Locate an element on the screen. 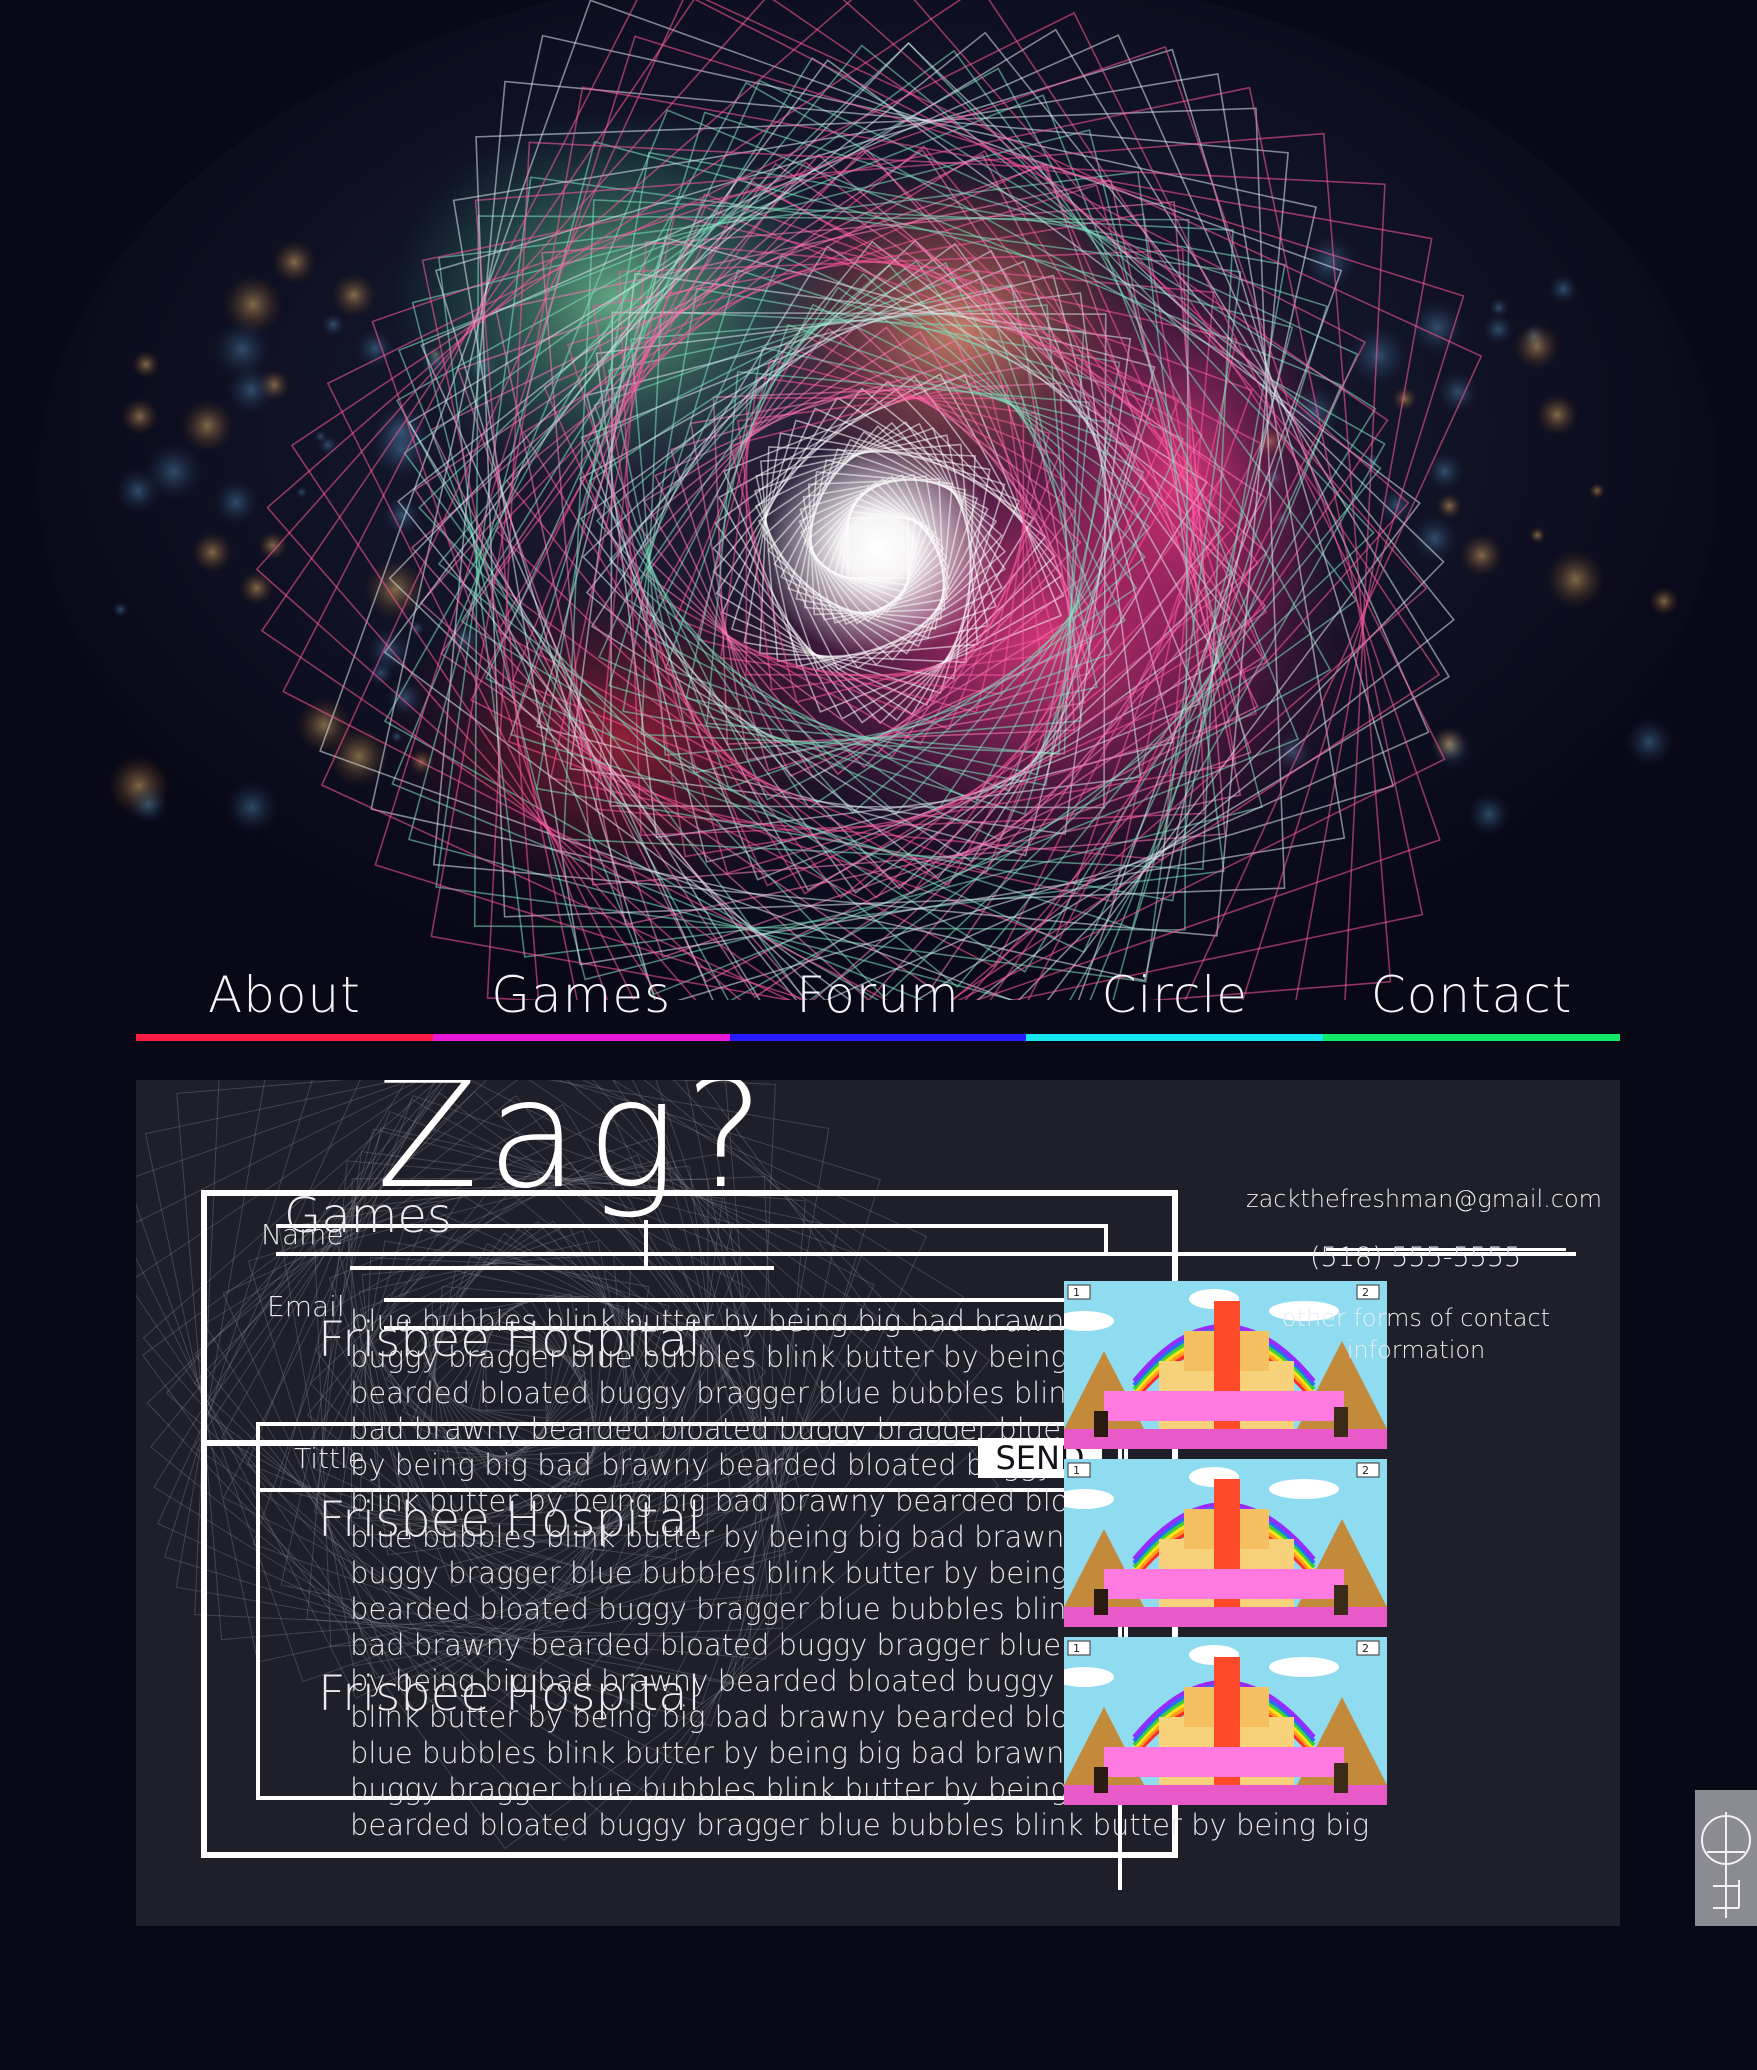  nav-item-games: Games is located at coordinates (581, 998).